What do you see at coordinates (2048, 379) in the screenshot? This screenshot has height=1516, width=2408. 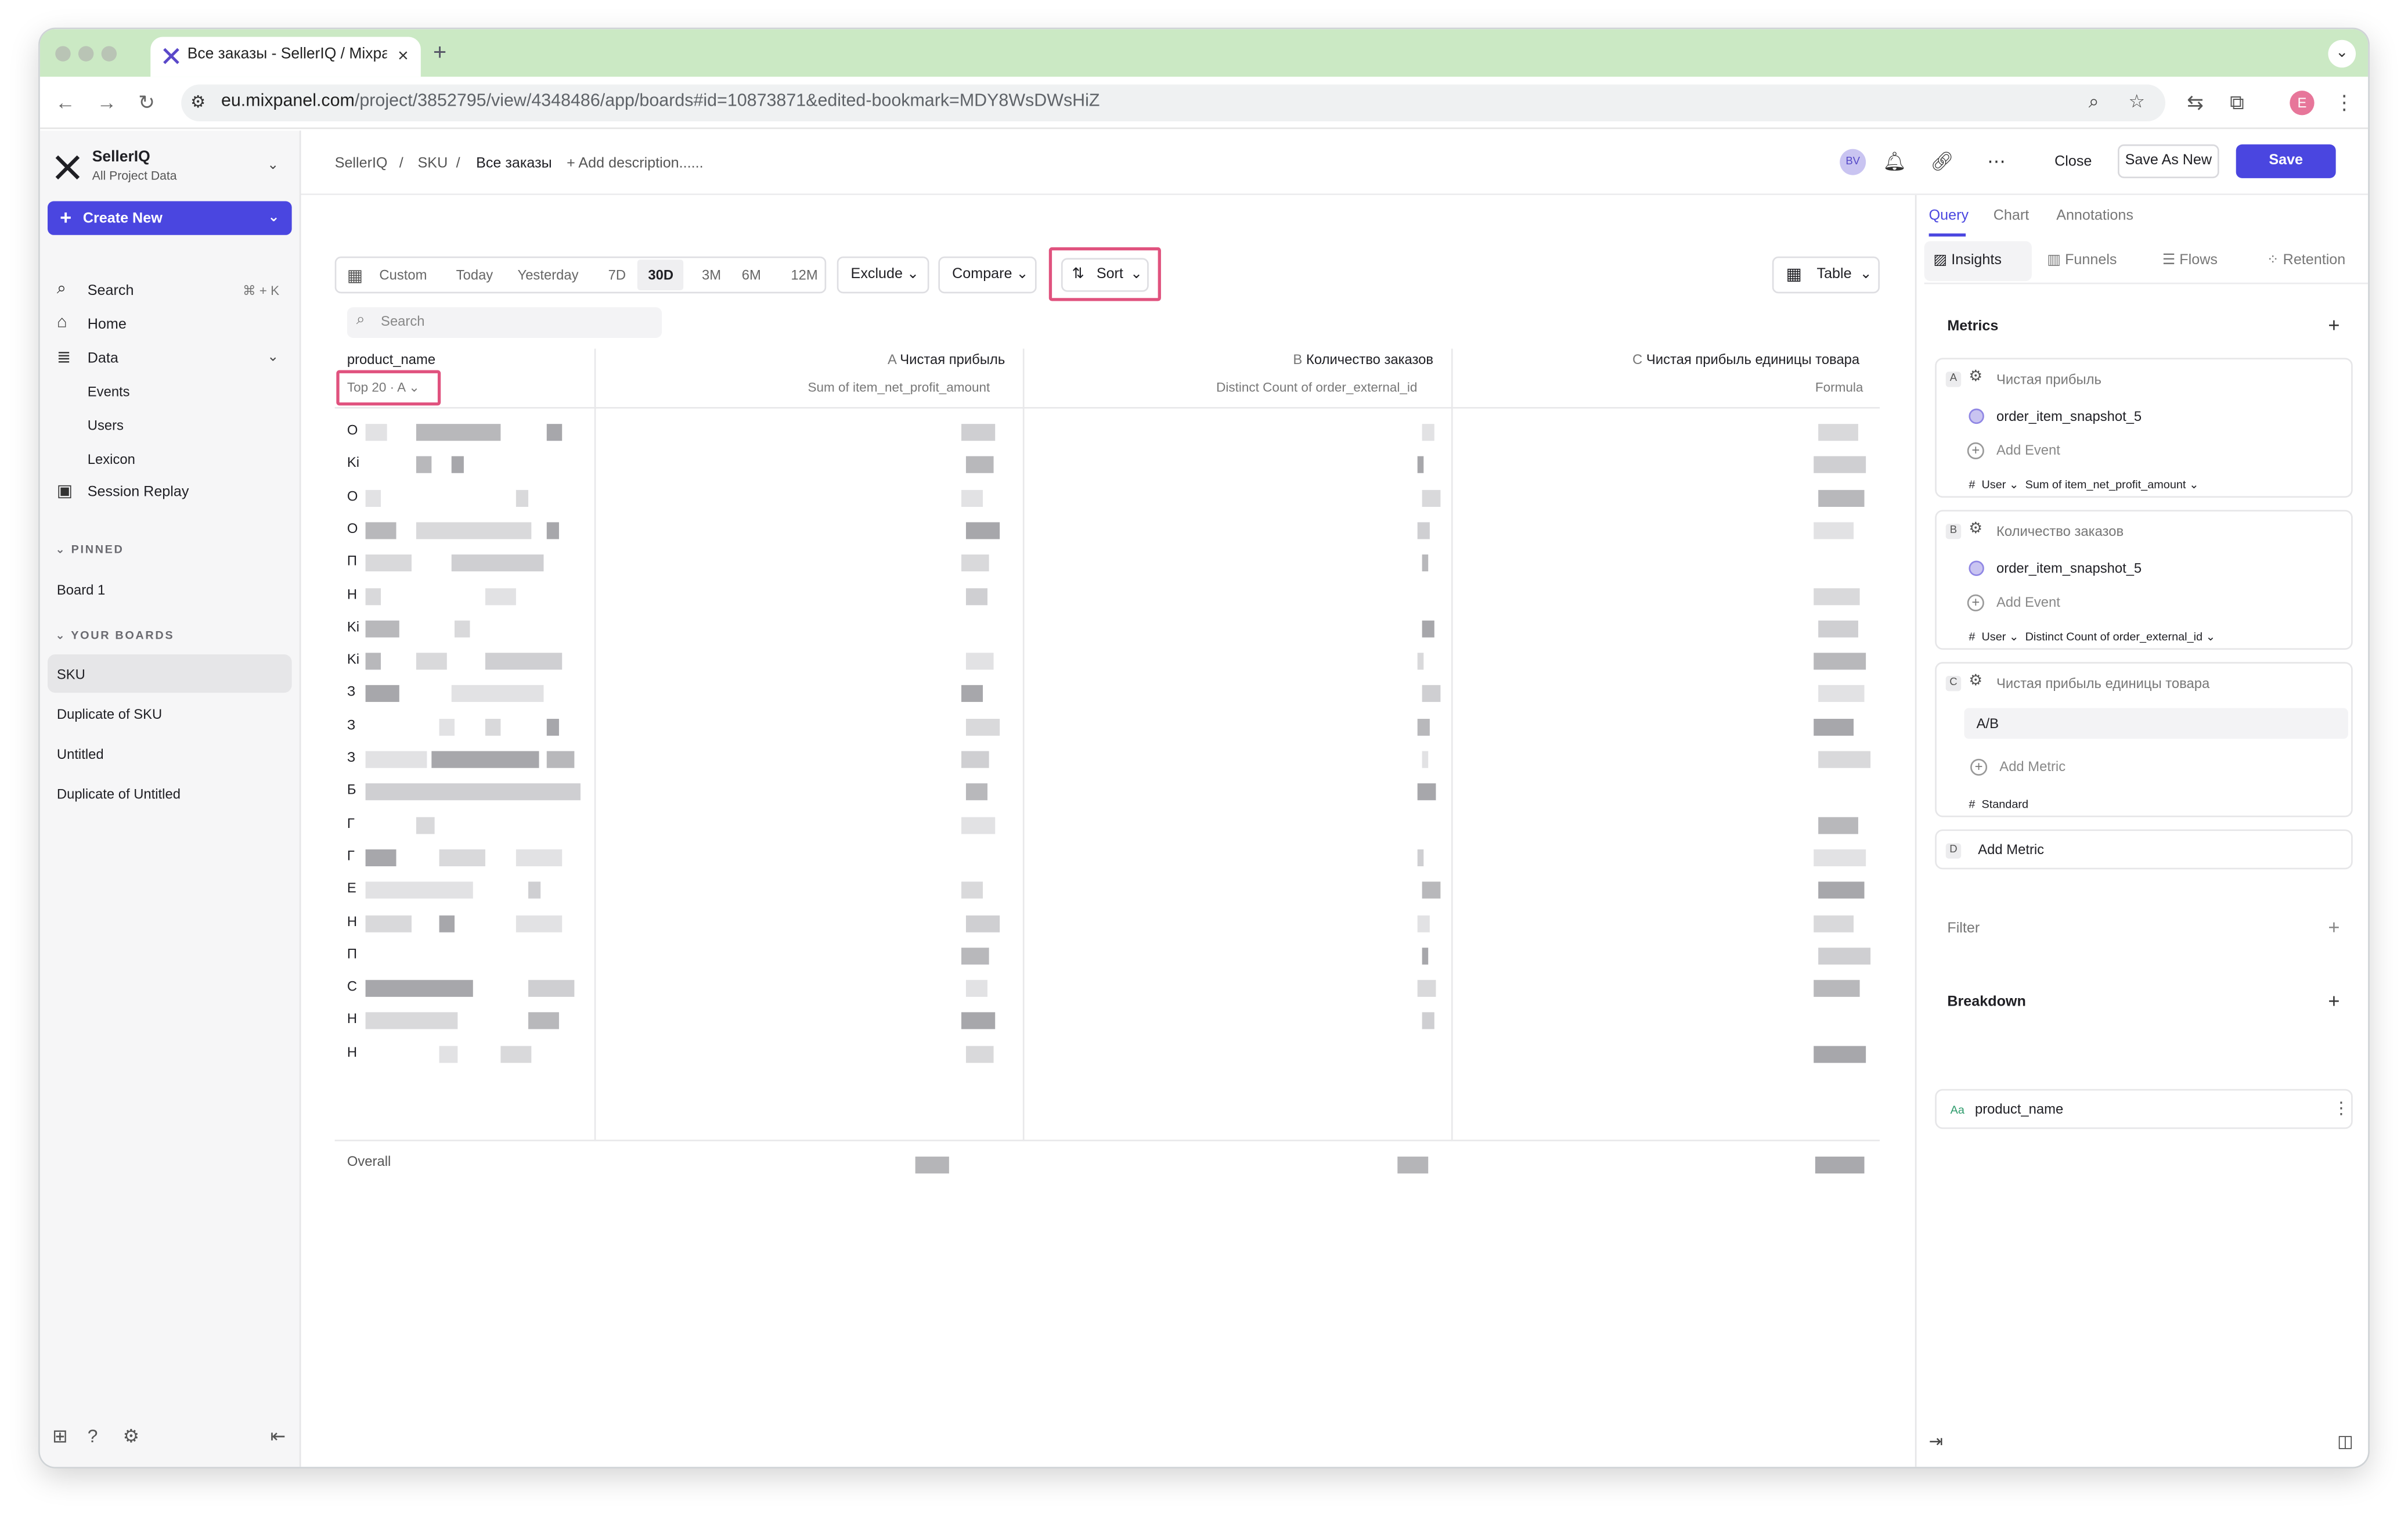 I see `metric-name: Чистая прибыль` at bounding box center [2048, 379].